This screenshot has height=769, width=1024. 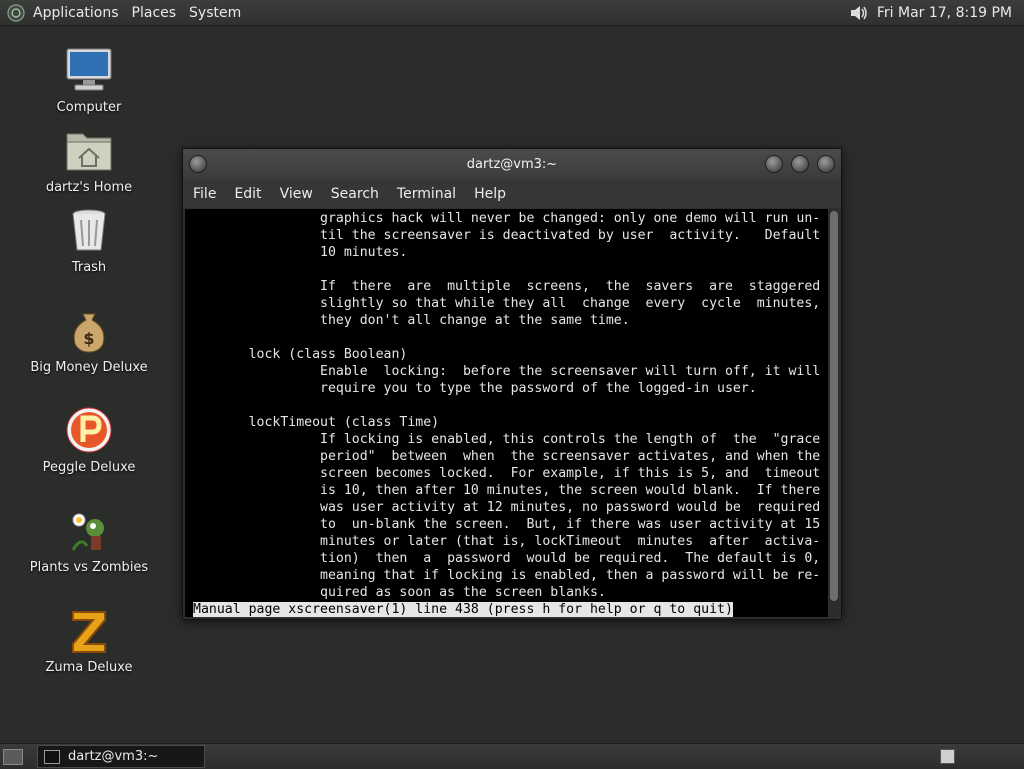 What do you see at coordinates (296, 194) in the screenshot?
I see `menu-view: View` at bounding box center [296, 194].